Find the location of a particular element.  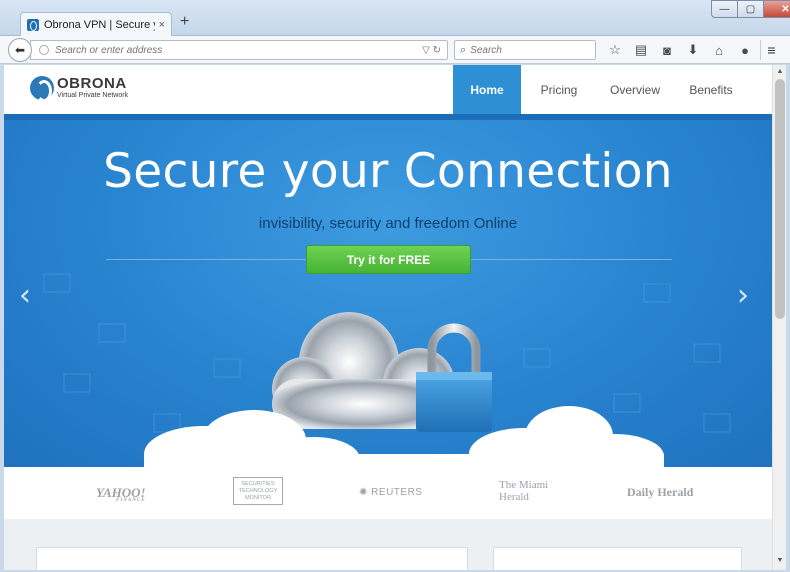

hero-divider-right is located at coordinates (571, 259).